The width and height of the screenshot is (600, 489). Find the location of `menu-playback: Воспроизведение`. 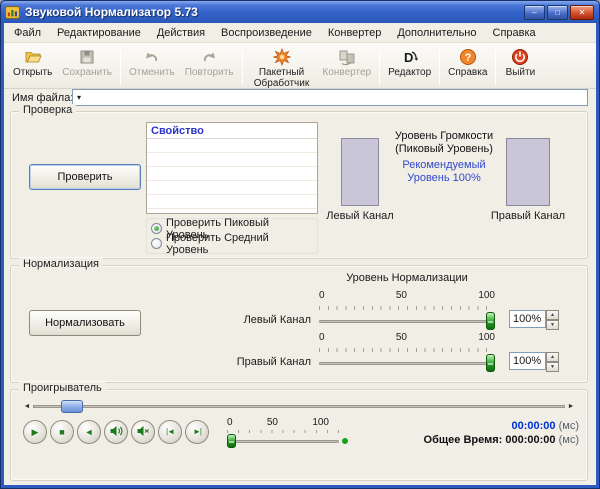

menu-playback: Воспроизведение is located at coordinates (266, 33).